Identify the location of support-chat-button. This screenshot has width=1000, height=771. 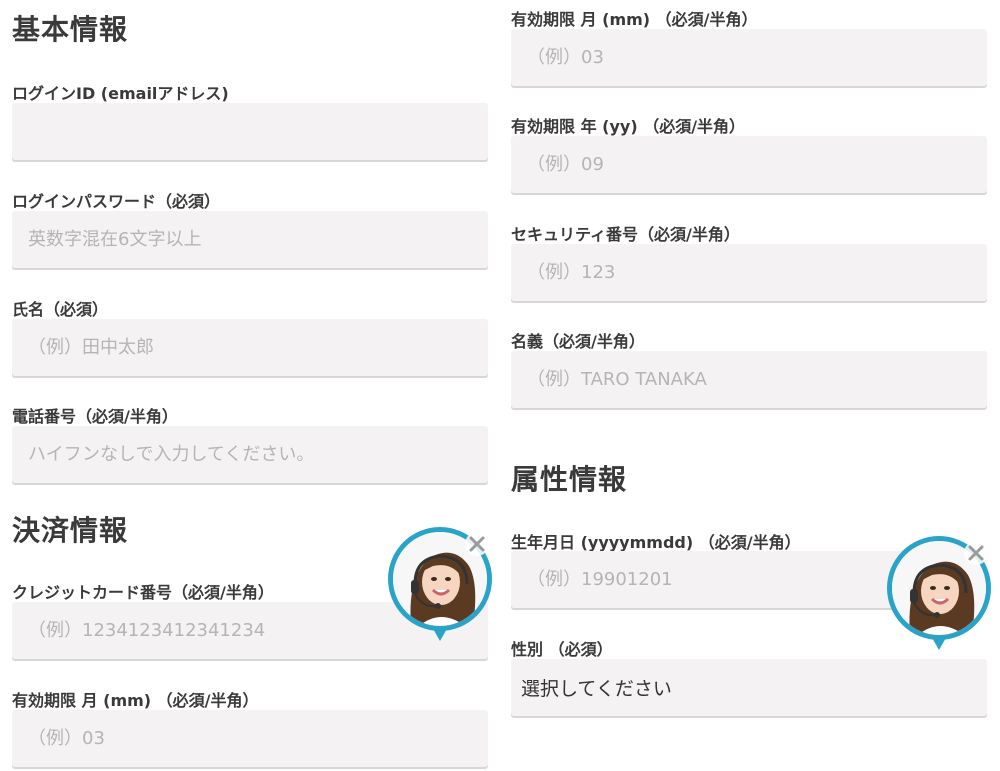
(440, 587).